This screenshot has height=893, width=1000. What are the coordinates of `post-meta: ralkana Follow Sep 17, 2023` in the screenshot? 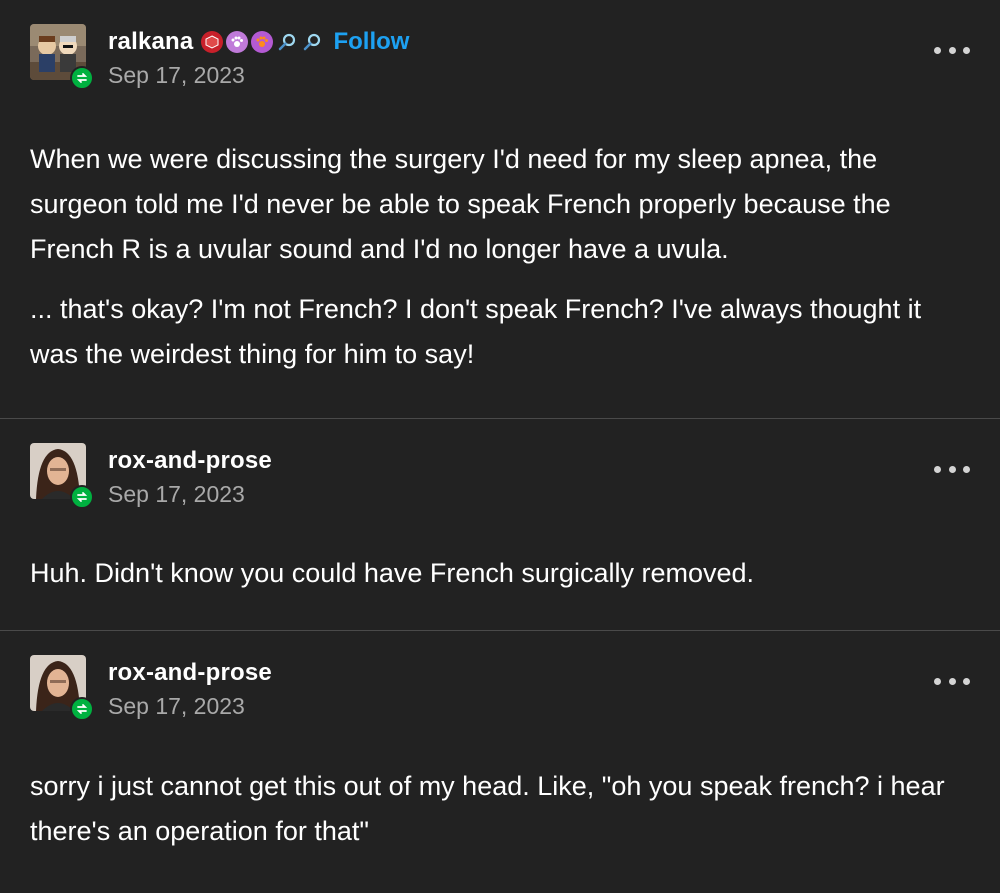 It's located at (258, 58).